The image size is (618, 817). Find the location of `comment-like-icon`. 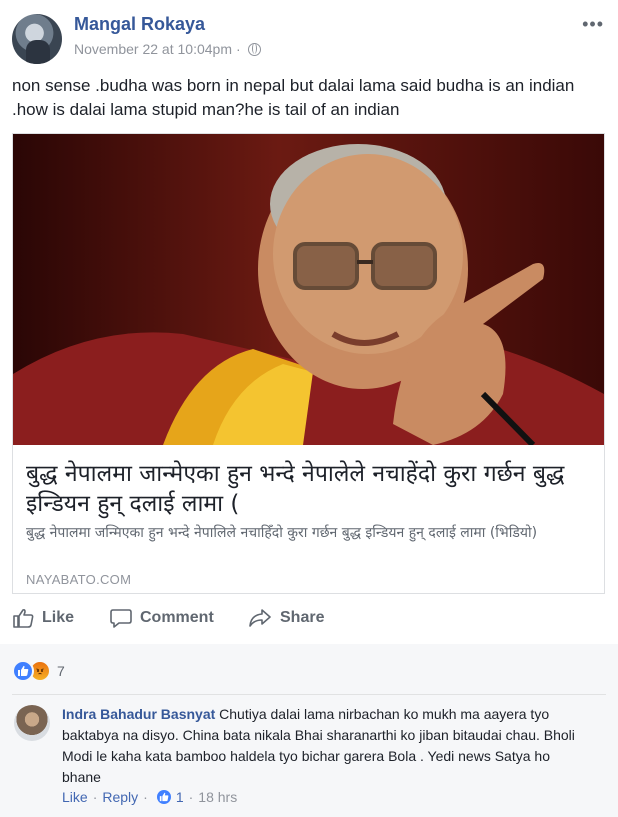

comment-like-icon is located at coordinates (163, 797).